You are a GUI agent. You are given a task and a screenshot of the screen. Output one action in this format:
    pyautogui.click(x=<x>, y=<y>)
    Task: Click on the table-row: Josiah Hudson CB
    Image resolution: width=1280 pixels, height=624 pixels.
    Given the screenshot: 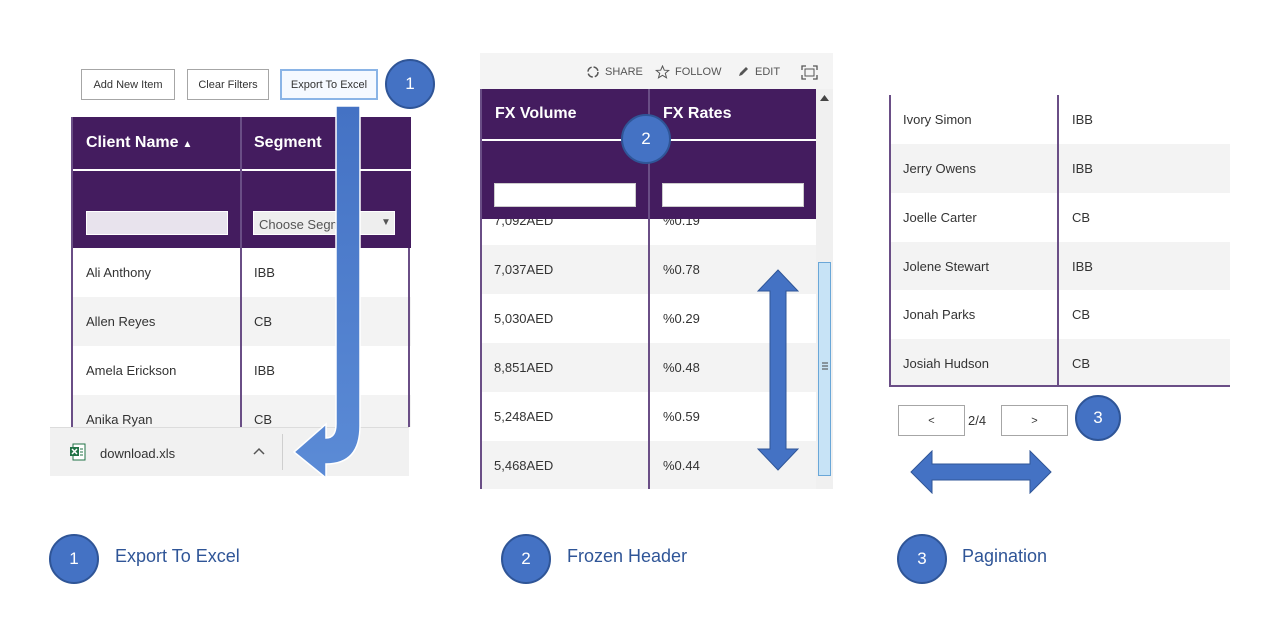 What is the action you would take?
    pyautogui.click(x=1060, y=362)
    